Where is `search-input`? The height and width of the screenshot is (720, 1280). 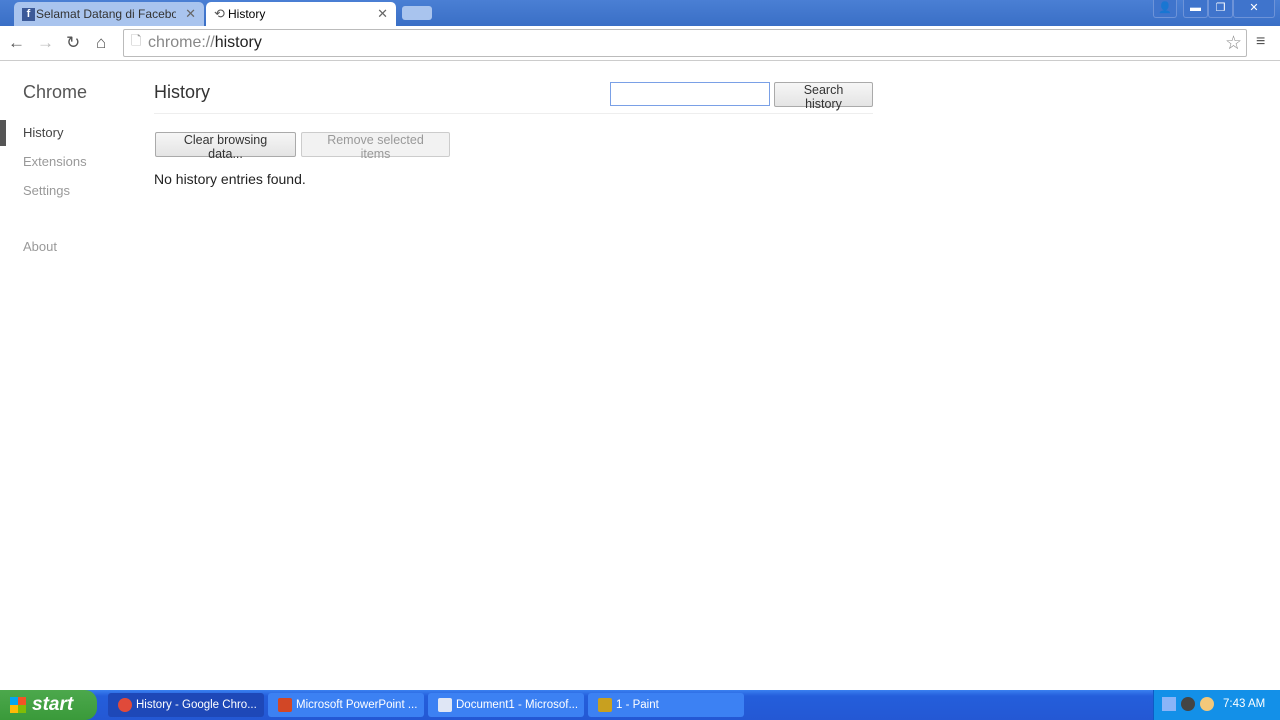
search-input is located at coordinates (690, 94).